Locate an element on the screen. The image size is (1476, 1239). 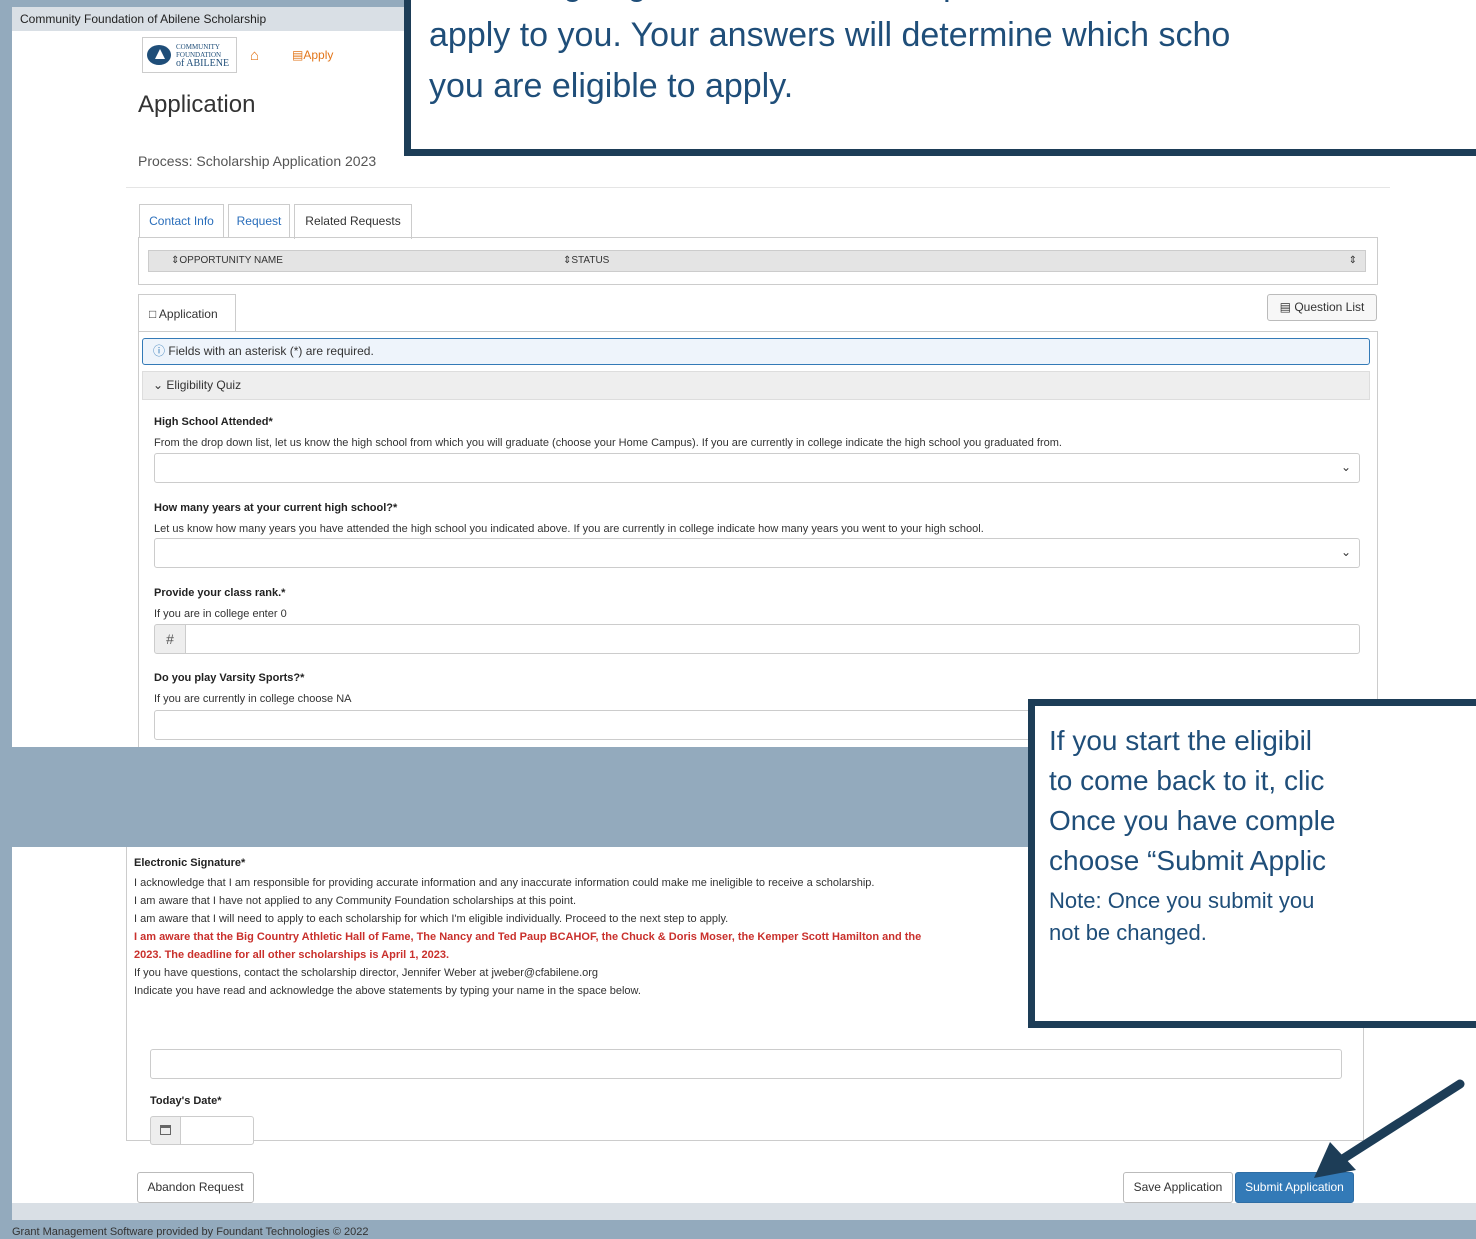
callout-note: not be changed. is located at coordinates (1128, 932).